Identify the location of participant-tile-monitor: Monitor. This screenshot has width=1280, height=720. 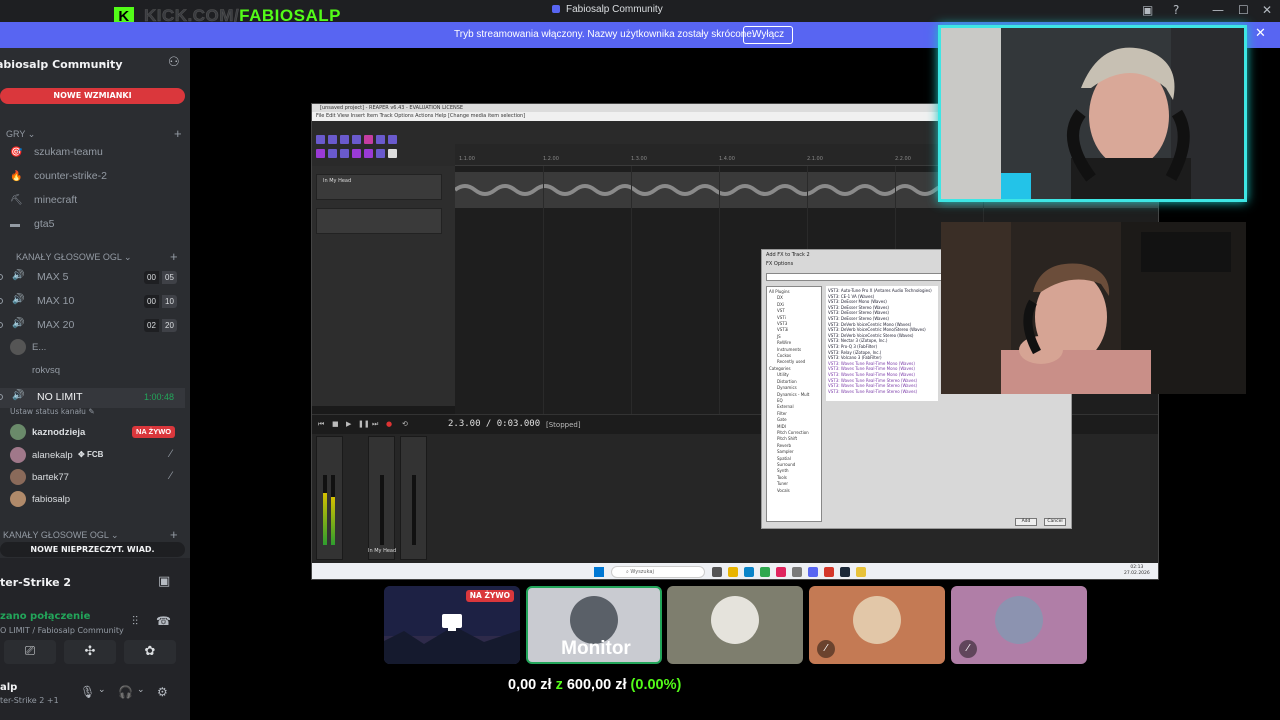
(594, 625).